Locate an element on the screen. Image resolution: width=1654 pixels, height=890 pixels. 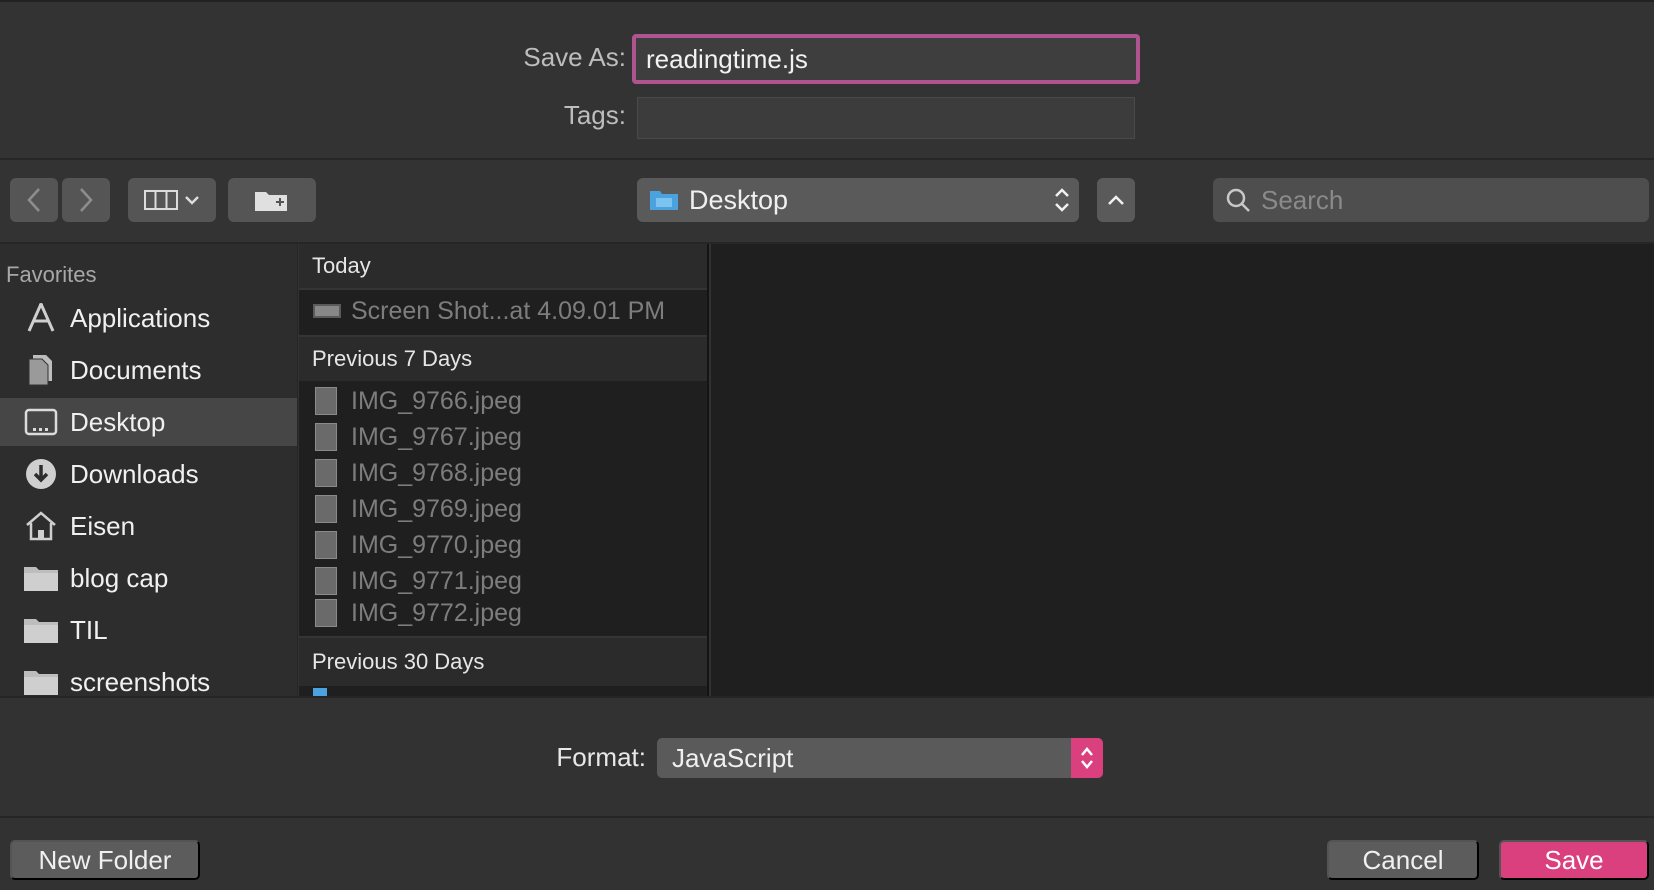
list-item: IMG_9772.jpeg is located at coordinates (503, 613).